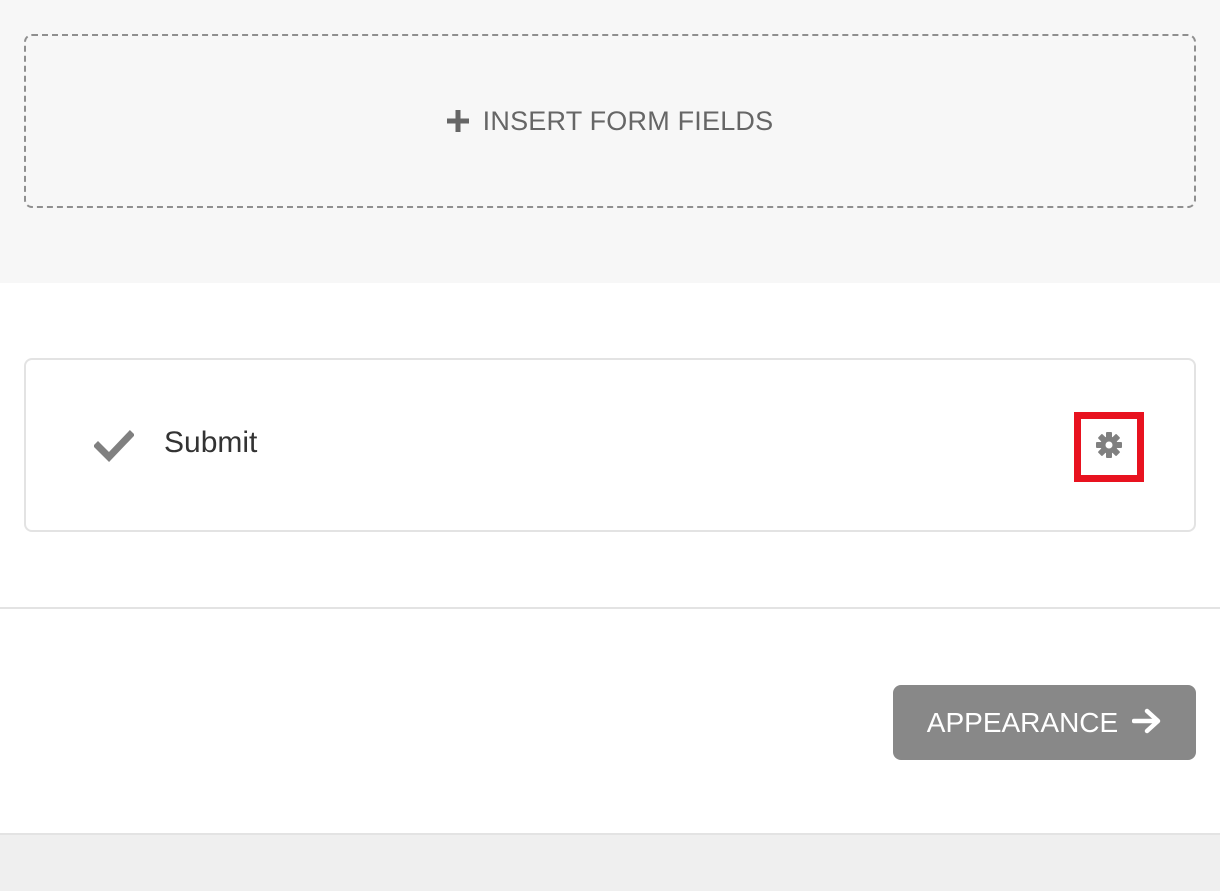 The width and height of the screenshot is (1220, 891). What do you see at coordinates (114, 448) in the screenshot?
I see `check-icon` at bounding box center [114, 448].